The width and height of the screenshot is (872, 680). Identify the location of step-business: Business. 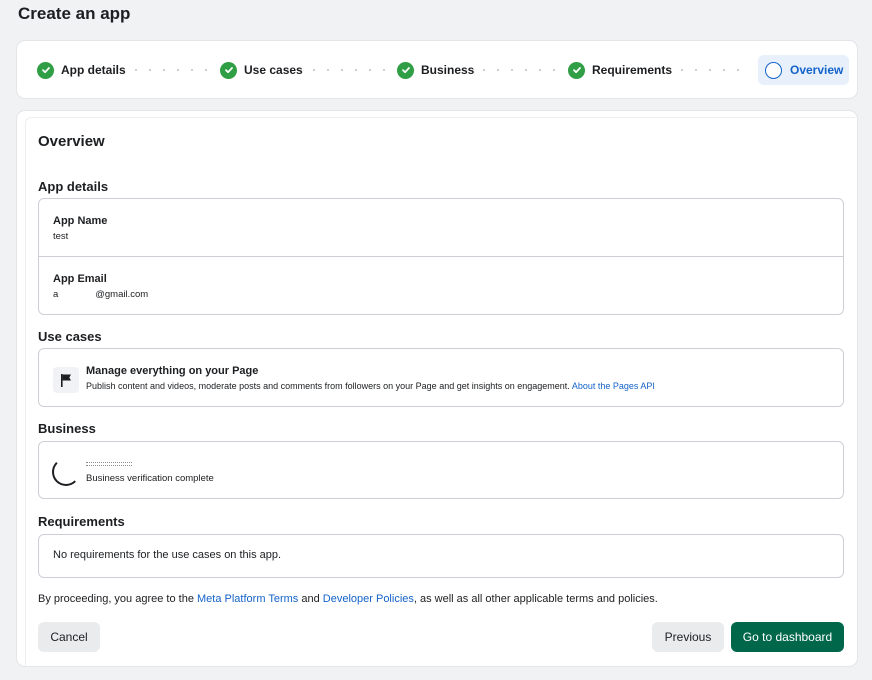
(435, 70).